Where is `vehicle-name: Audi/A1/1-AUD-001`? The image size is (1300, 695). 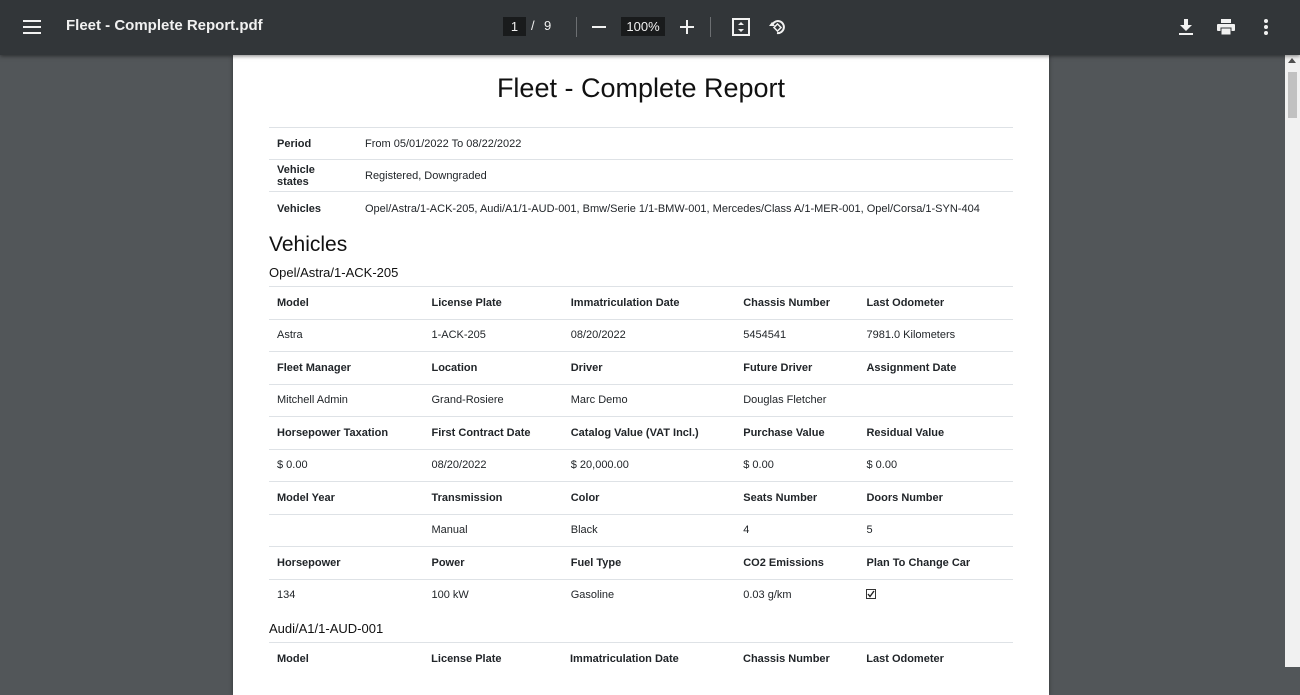
vehicle-name: Audi/A1/1-AUD-001 is located at coordinates (326, 628).